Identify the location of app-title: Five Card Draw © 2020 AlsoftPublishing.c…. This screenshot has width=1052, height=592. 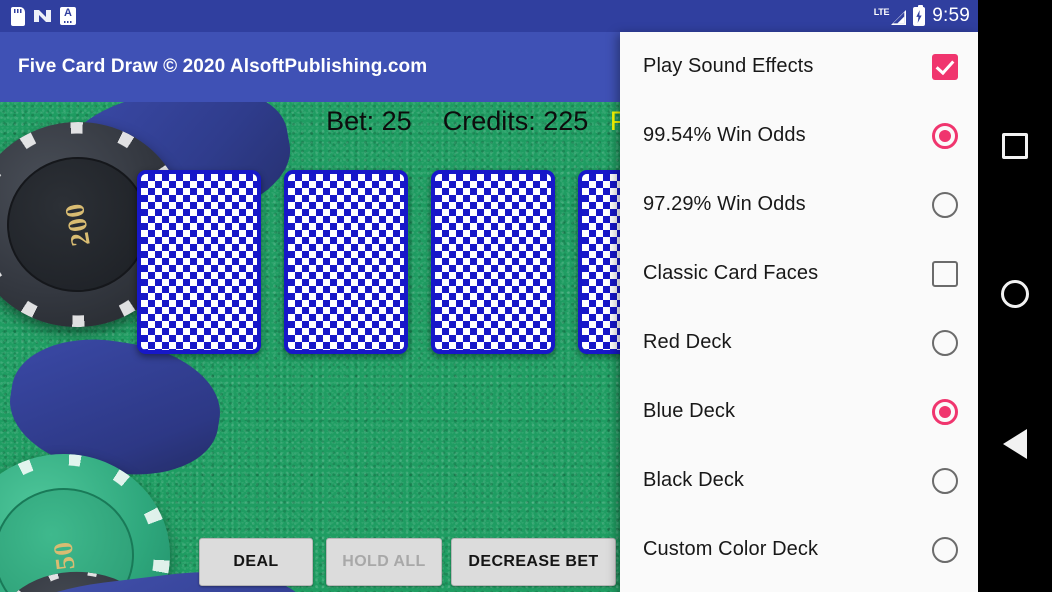
(223, 66).